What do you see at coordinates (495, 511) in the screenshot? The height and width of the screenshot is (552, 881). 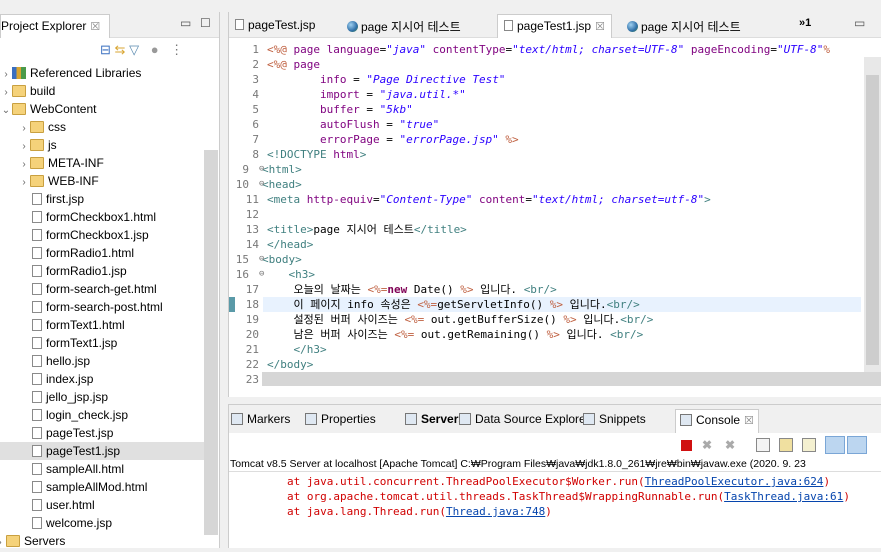 I see `stack-trace-link: Thread.java:748` at bounding box center [495, 511].